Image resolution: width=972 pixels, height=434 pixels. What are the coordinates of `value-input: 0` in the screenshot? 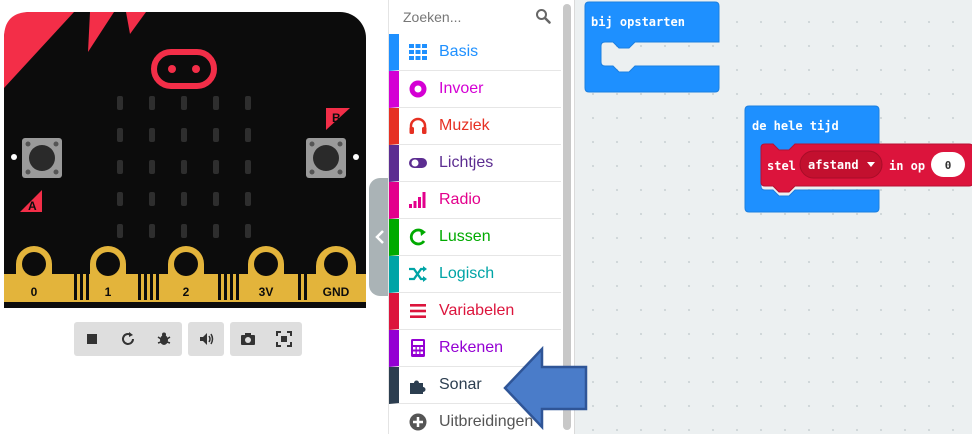 It's located at (948, 164).